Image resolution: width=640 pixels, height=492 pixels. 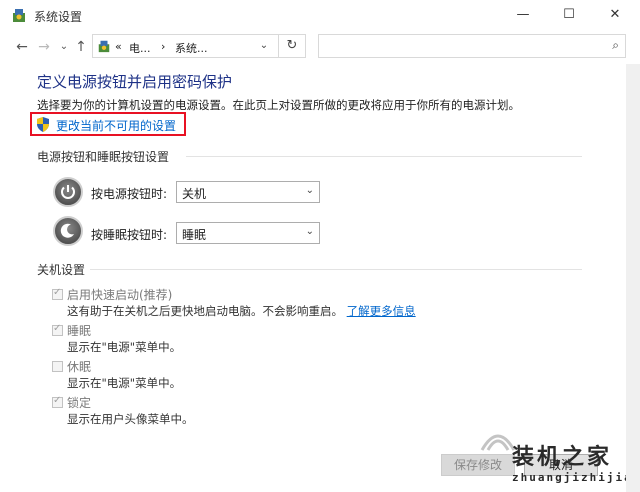 I want to click on sleep-button-label: 按睡眠按钮时:, so click(x=129, y=235).